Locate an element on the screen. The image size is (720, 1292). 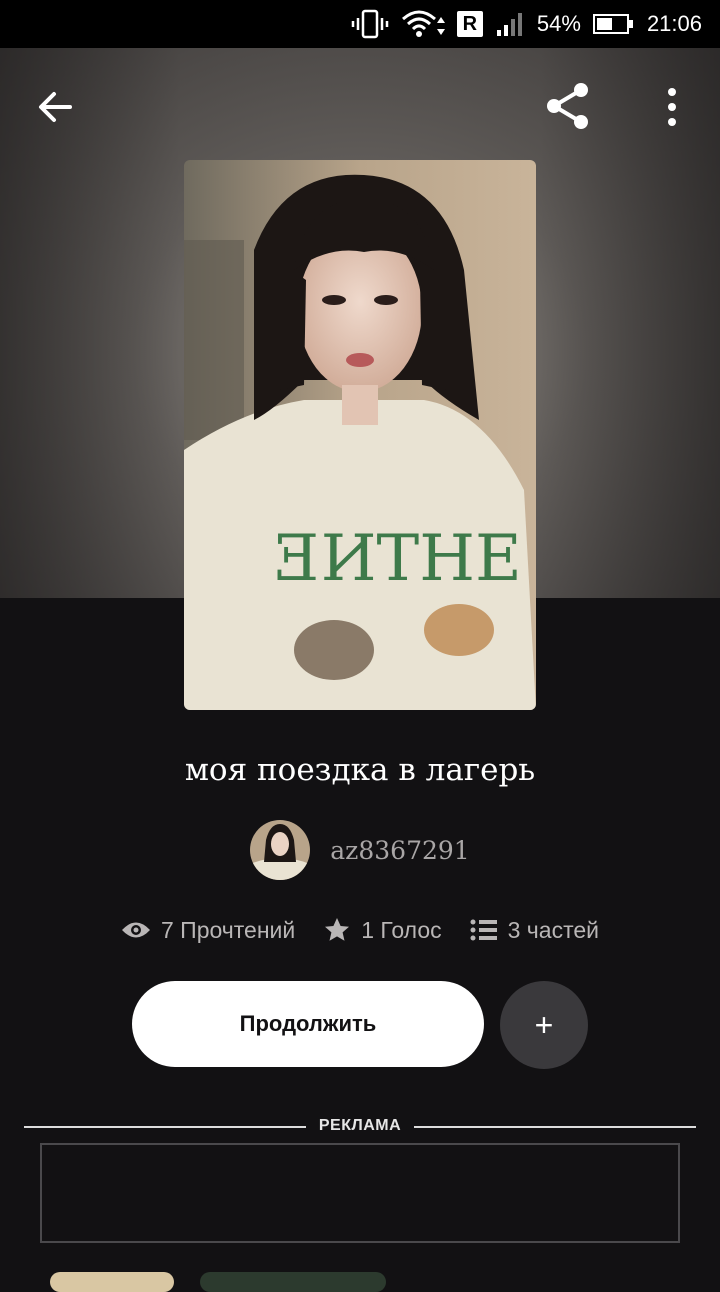
svg-text: ƎИTHE is located at coordinates (398, 559).